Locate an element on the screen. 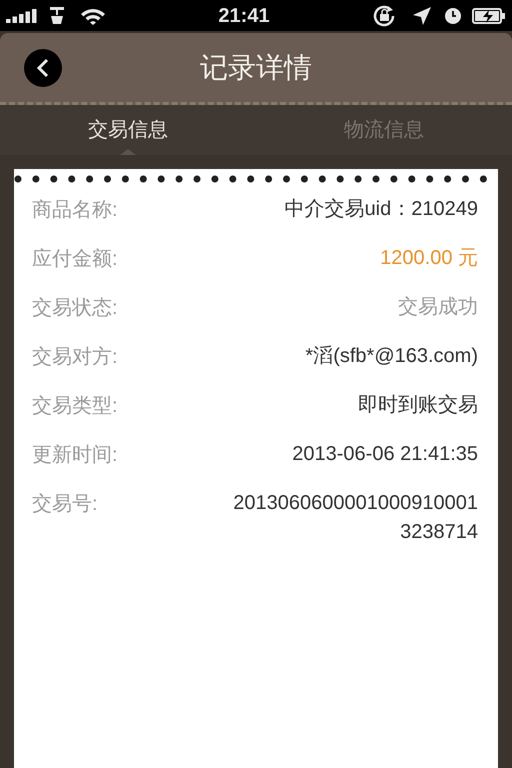 Image resolution: width=512 pixels, height=768 pixels. detail-value: 2013-06-06 21:41:35 is located at coordinates (385, 454).